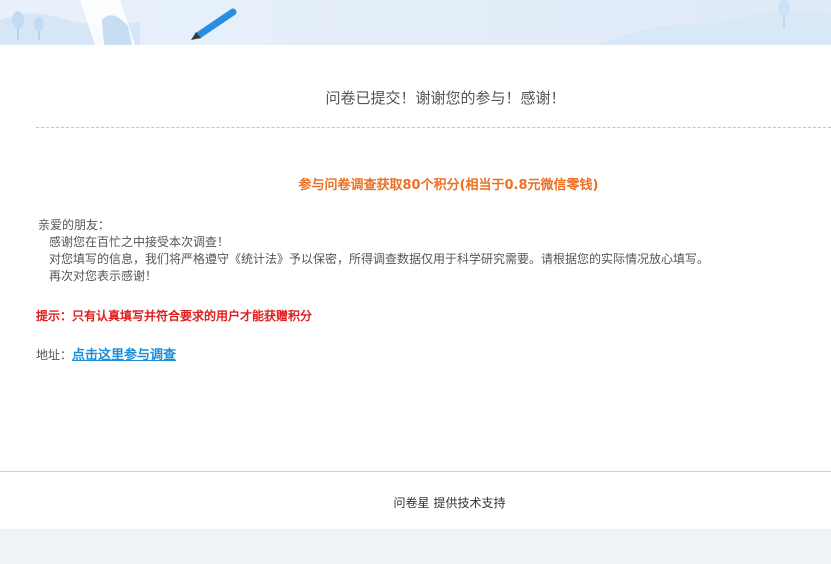  I want to click on header-banner, so click(415, 22).